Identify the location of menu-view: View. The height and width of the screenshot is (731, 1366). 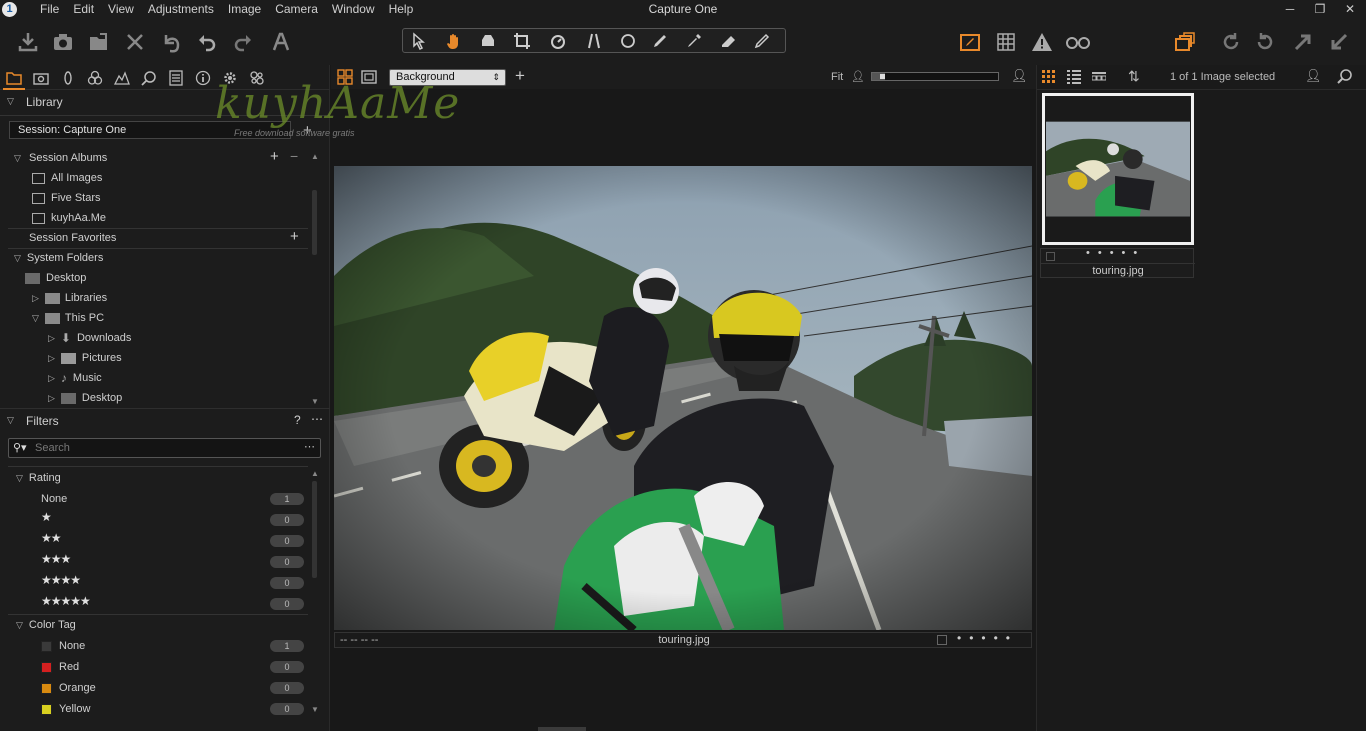
(121, 9).